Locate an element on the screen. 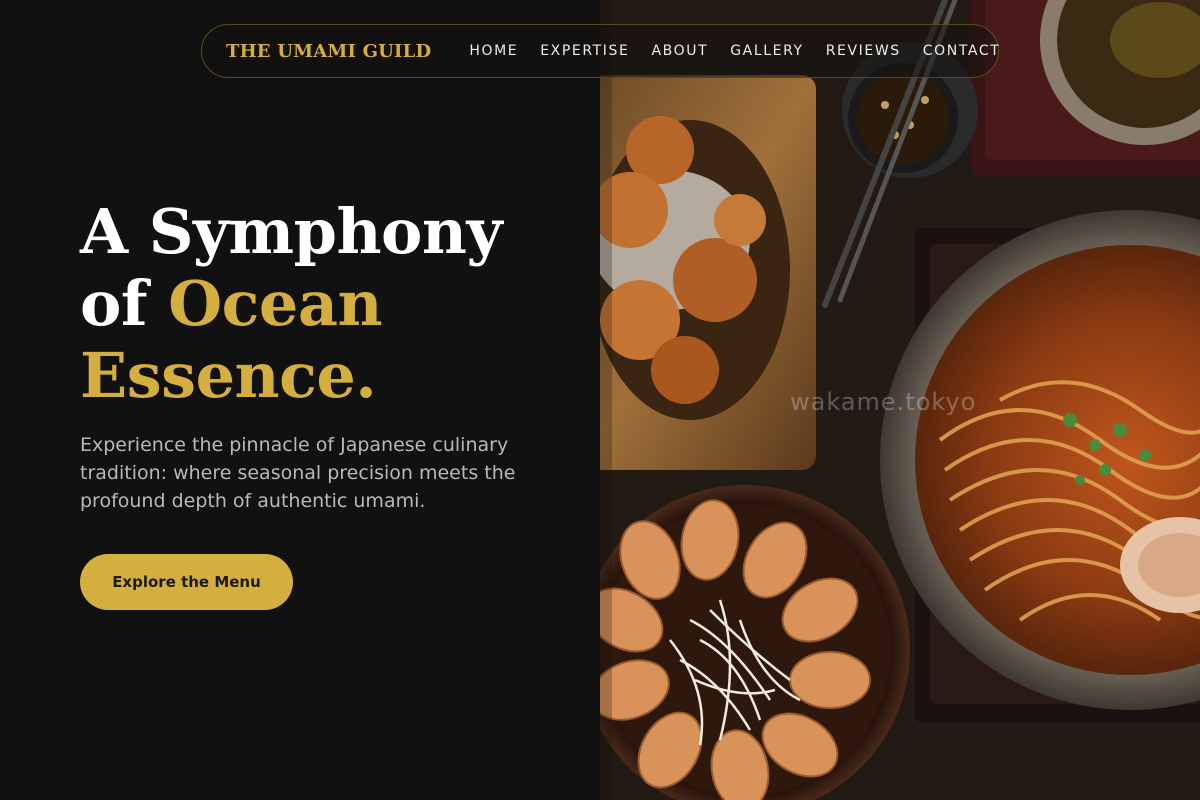 The height and width of the screenshot is (800, 1200). nav-link-about: ABOUT is located at coordinates (679, 51).